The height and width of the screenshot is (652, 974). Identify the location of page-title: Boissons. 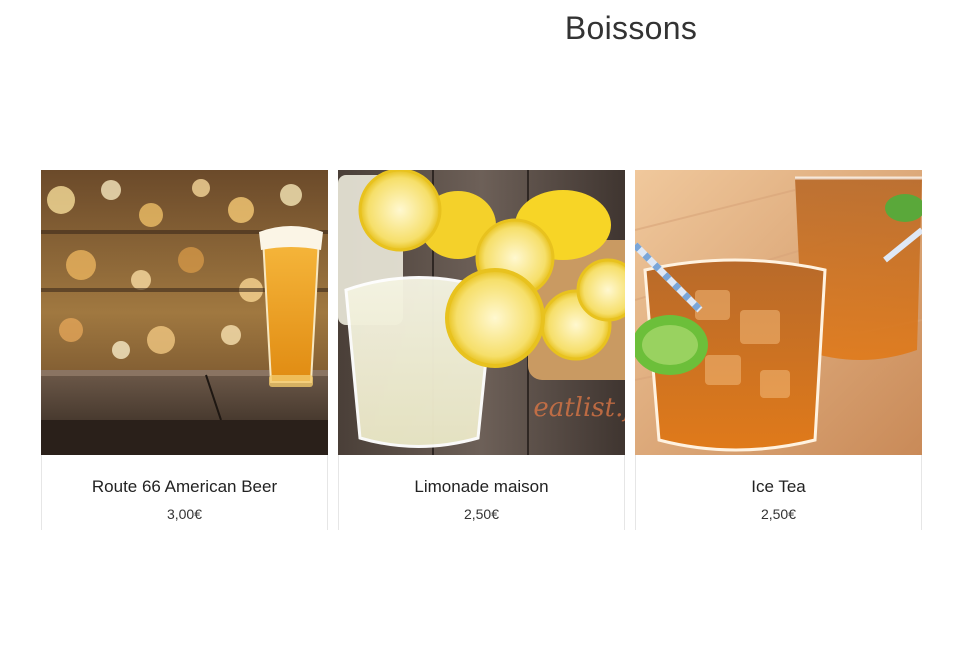
(631, 28).